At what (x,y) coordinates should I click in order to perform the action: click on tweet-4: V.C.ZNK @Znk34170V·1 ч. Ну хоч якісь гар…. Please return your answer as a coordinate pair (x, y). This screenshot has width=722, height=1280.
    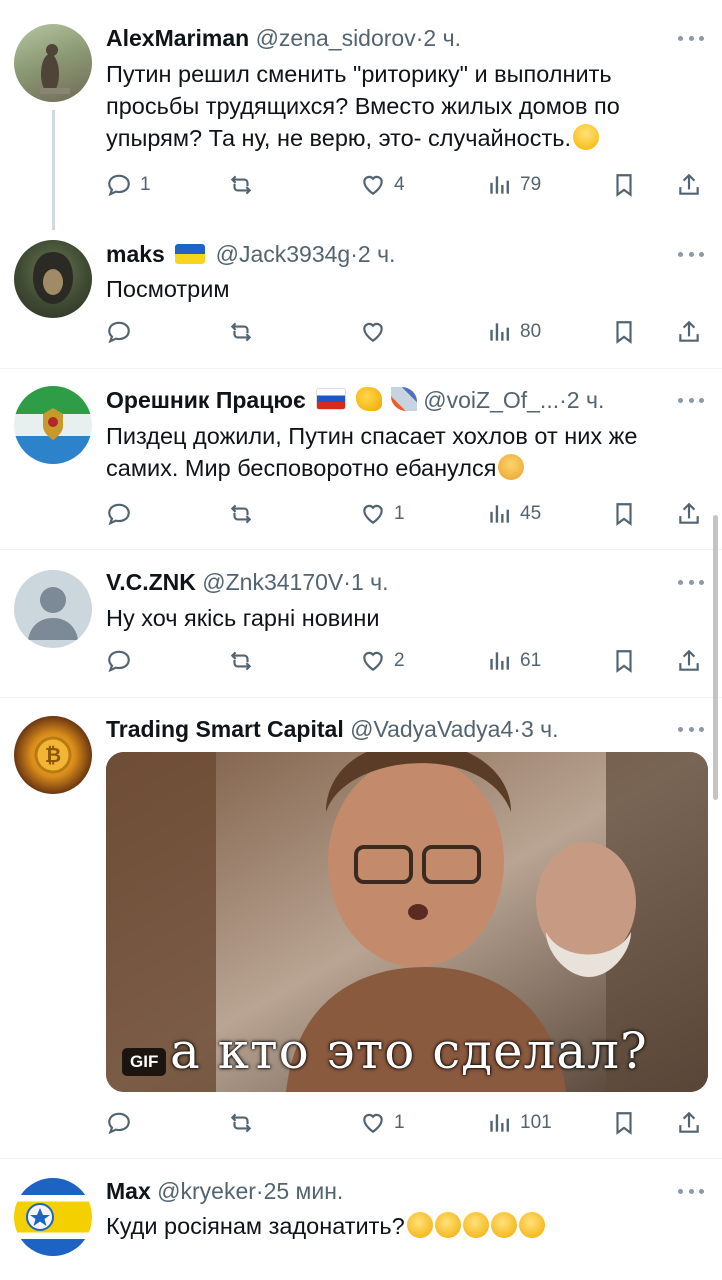
    Looking at the image, I should click on (361, 623).